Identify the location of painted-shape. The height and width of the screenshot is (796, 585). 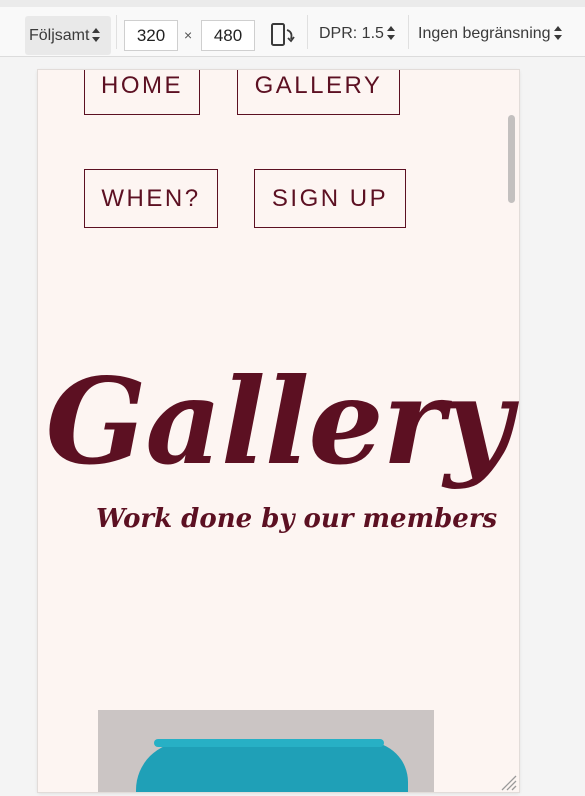
(272, 765).